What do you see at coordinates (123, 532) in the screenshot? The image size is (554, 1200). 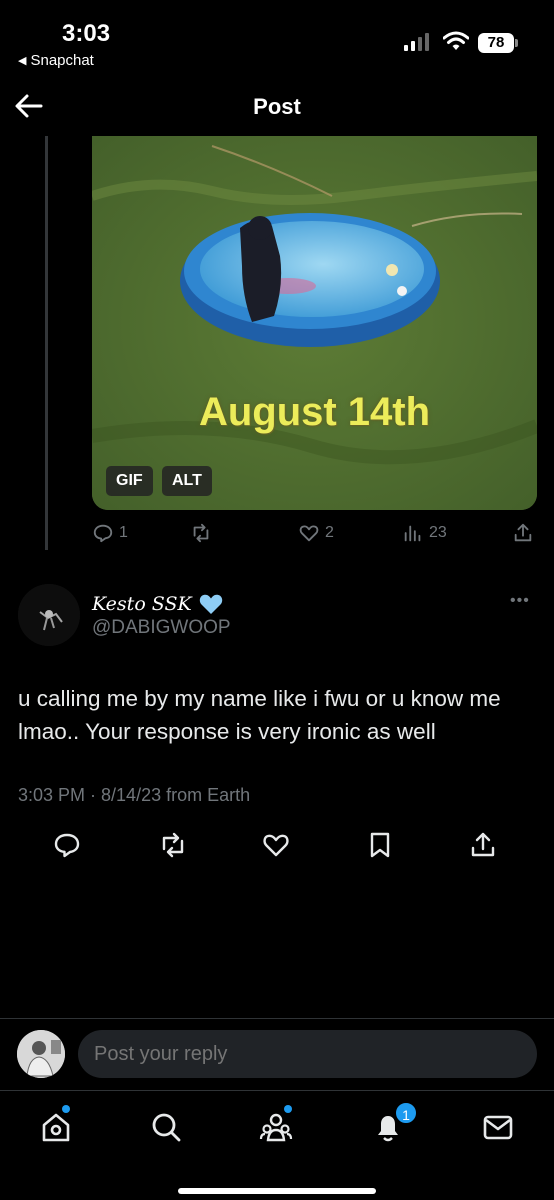 I see `reply-count: 1` at bounding box center [123, 532].